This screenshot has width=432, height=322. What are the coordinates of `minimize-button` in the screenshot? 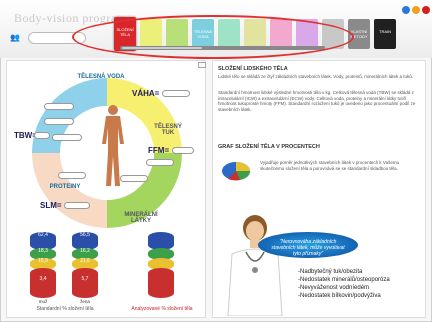 It's located at (416, 10).